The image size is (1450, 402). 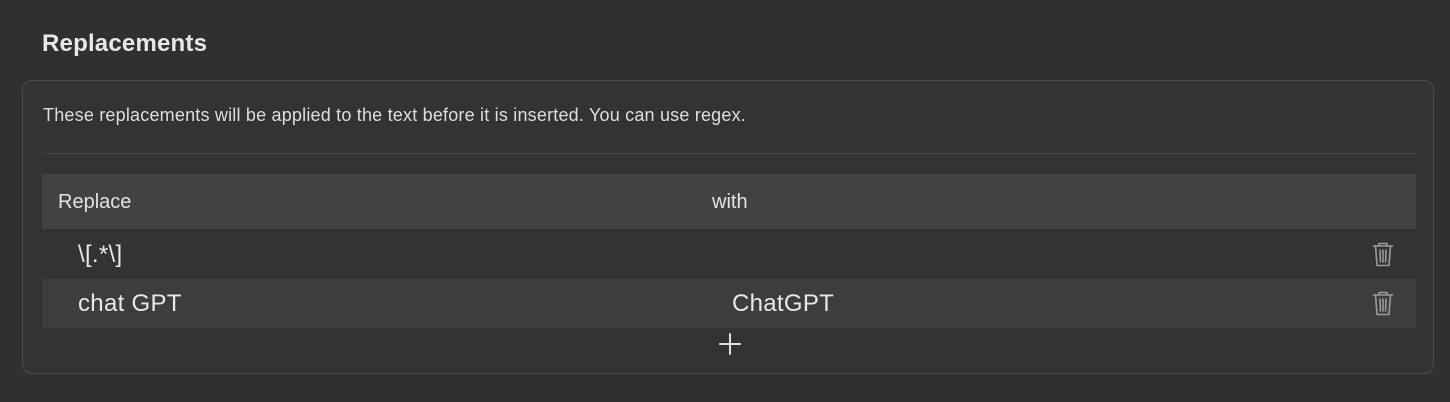 What do you see at coordinates (125, 43) in the screenshot?
I see `section-title: Replacements` at bounding box center [125, 43].